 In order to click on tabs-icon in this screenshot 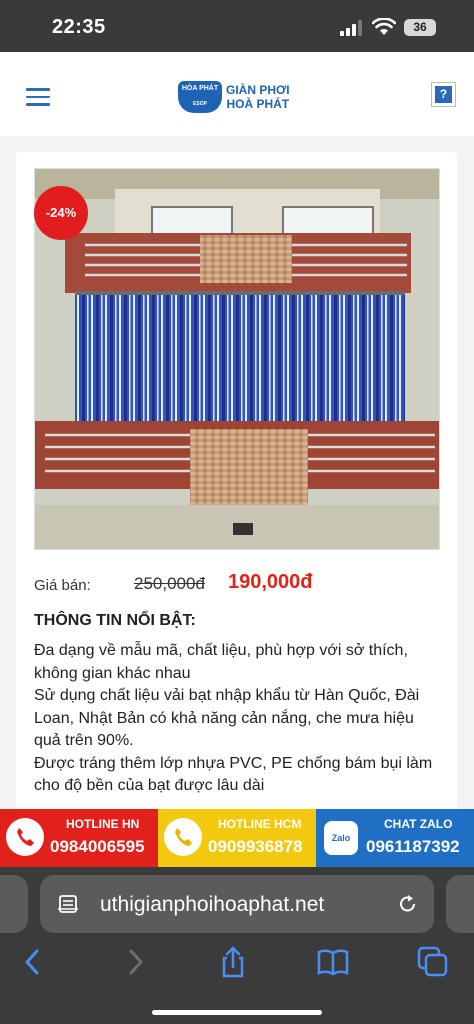, I will do `click(433, 962)`.